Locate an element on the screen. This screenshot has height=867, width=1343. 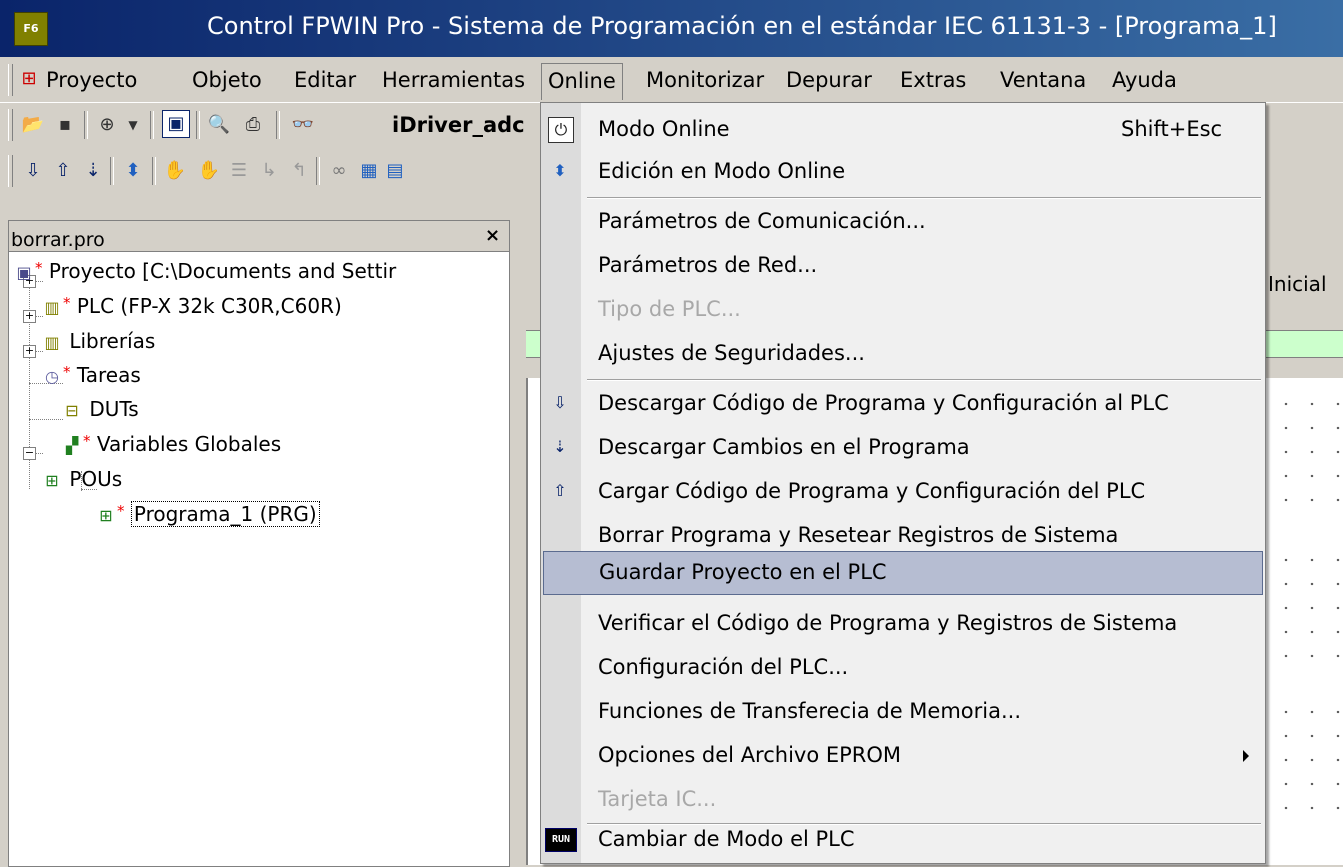
tree-item-project: ▣ * Proyecto [C:\Documents and Settir is located at coordinates (204, 271).